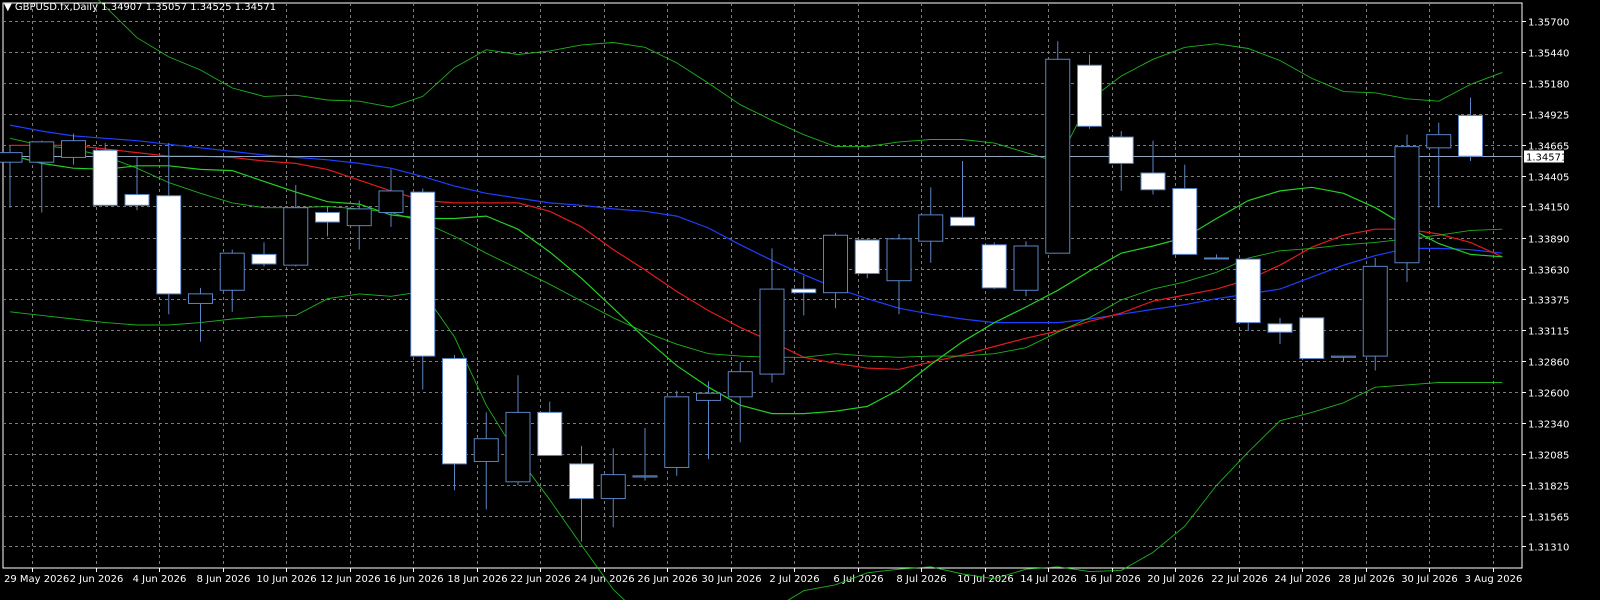 Image resolution: width=1600 pixels, height=600 pixels. Describe the element at coordinates (1239, 579) in the screenshot. I see `time-axis-label: 22 Jul 2026` at that location.